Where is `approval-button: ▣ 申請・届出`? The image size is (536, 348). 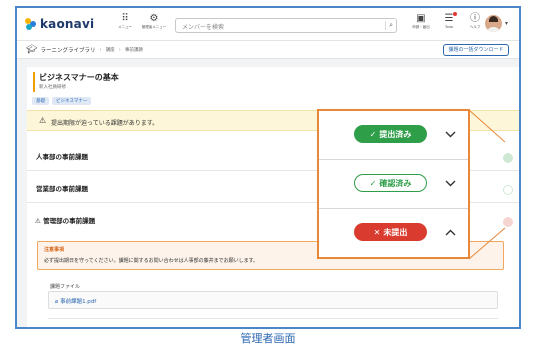 approval-button: ▣ 申請・届出 is located at coordinates (421, 21).